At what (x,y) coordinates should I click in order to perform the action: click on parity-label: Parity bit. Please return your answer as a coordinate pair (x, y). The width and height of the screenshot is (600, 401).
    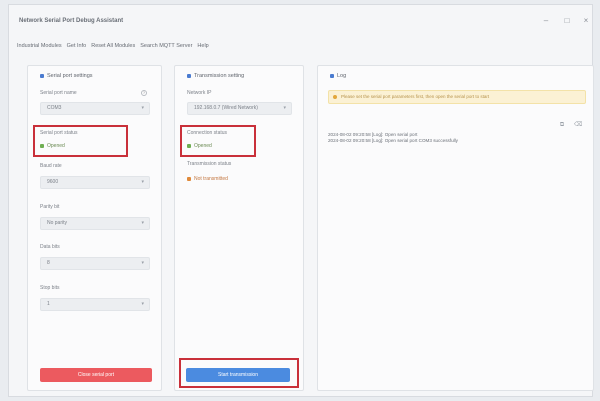
    Looking at the image, I should click on (50, 207).